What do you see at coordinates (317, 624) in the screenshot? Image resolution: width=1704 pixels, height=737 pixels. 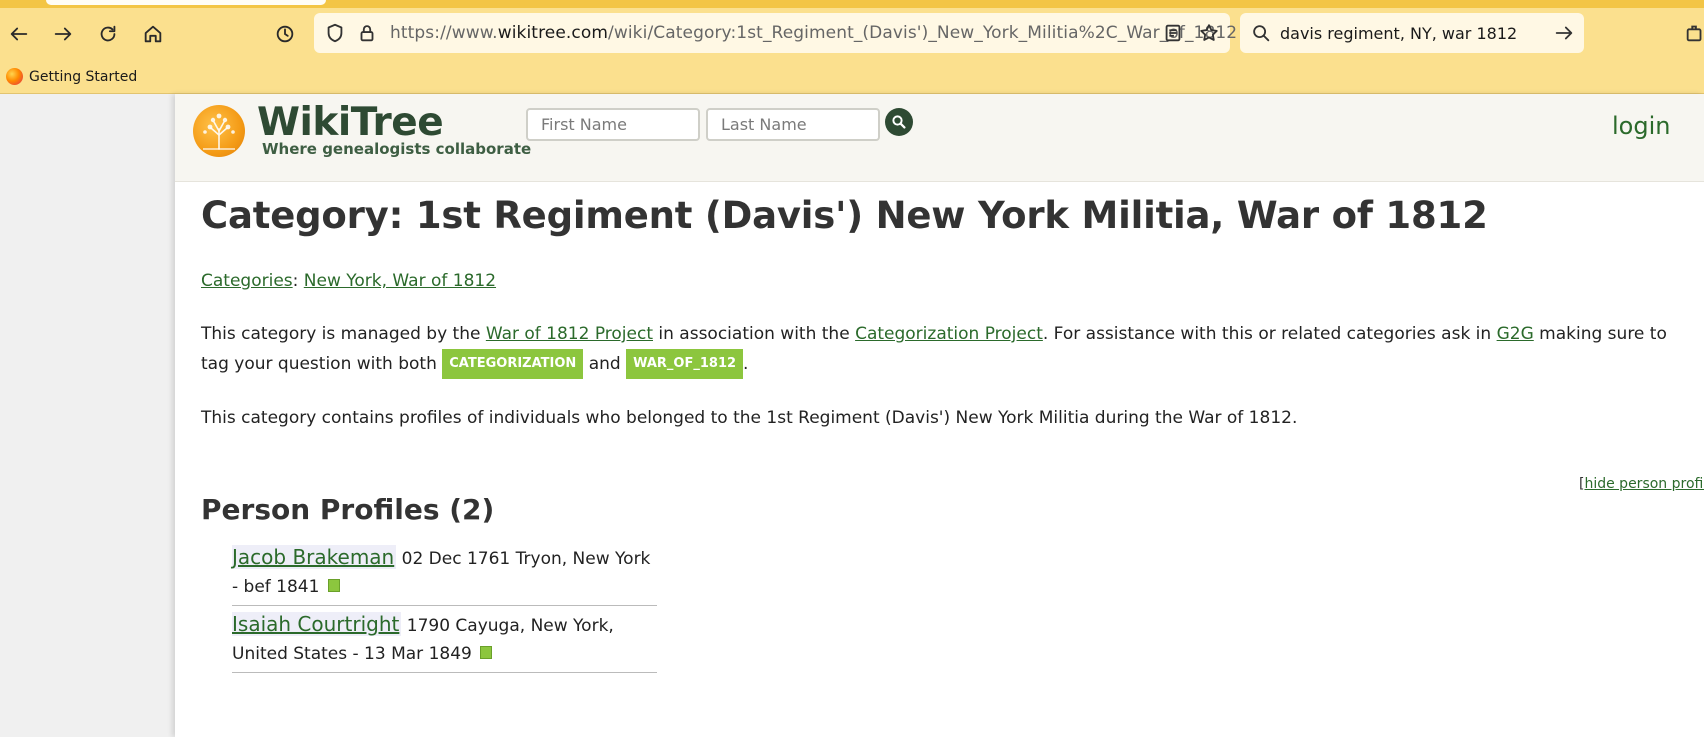 I see `profile-name-link: Isaiah Courtright` at bounding box center [317, 624].